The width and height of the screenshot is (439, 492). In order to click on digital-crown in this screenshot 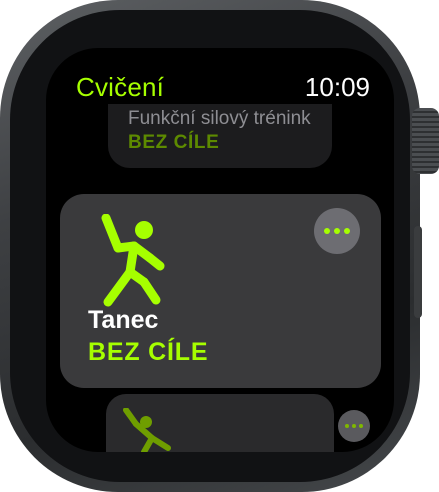, I will do `click(425, 141)`.